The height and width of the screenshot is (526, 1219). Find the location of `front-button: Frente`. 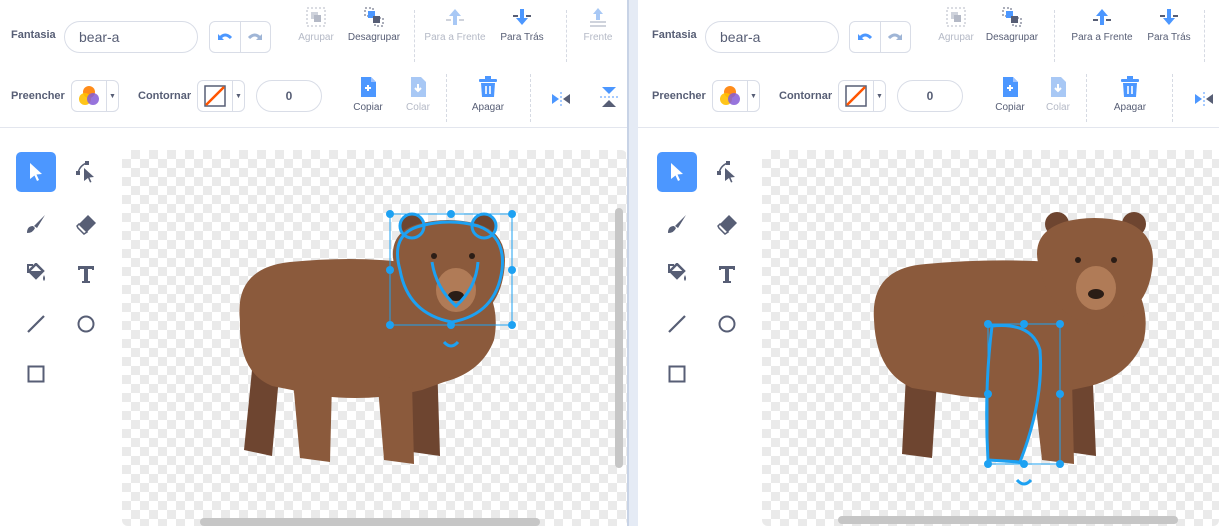

front-button: Frente is located at coordinates (592, 24).